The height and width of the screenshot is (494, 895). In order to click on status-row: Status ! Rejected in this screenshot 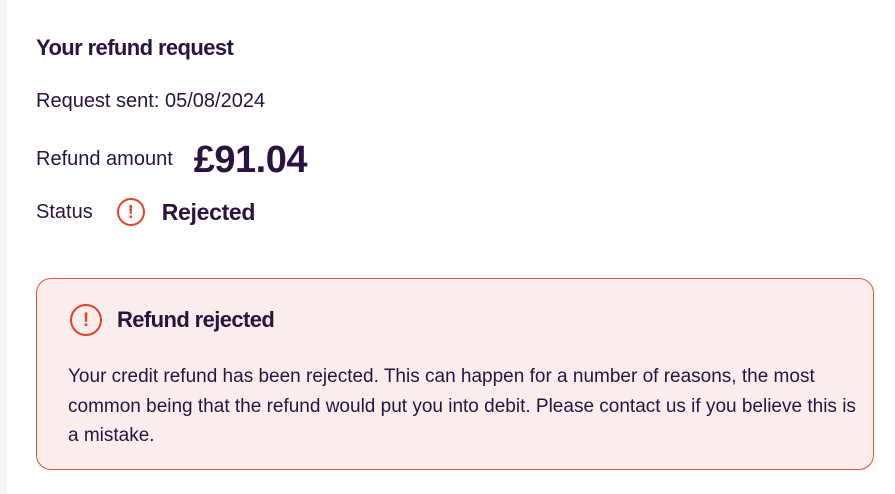, I will do `click(145, 212)`.